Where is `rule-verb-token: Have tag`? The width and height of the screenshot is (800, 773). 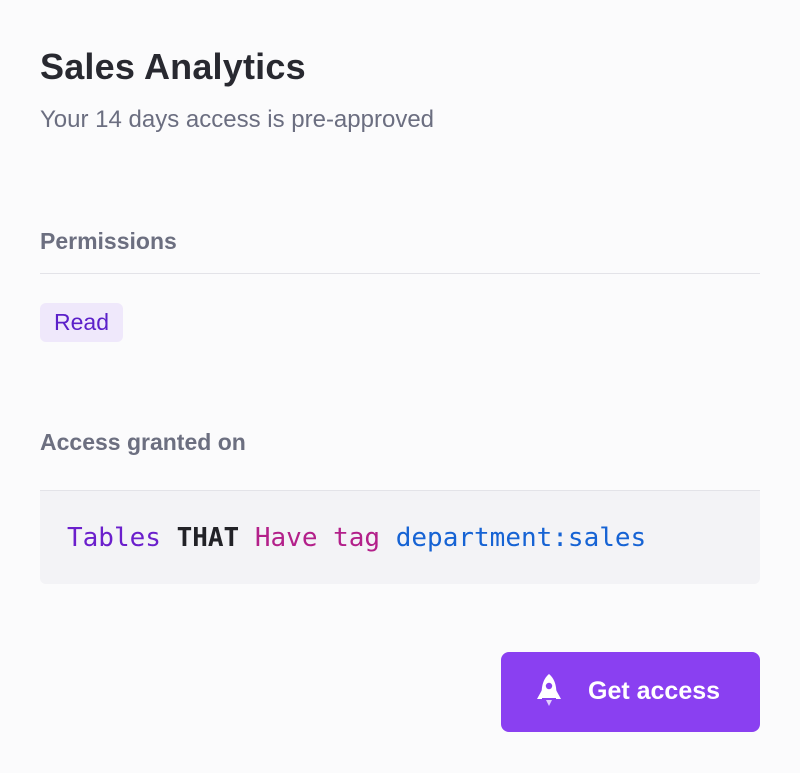 rule-verb-token: Have tag is located at coordinates (317, 538).